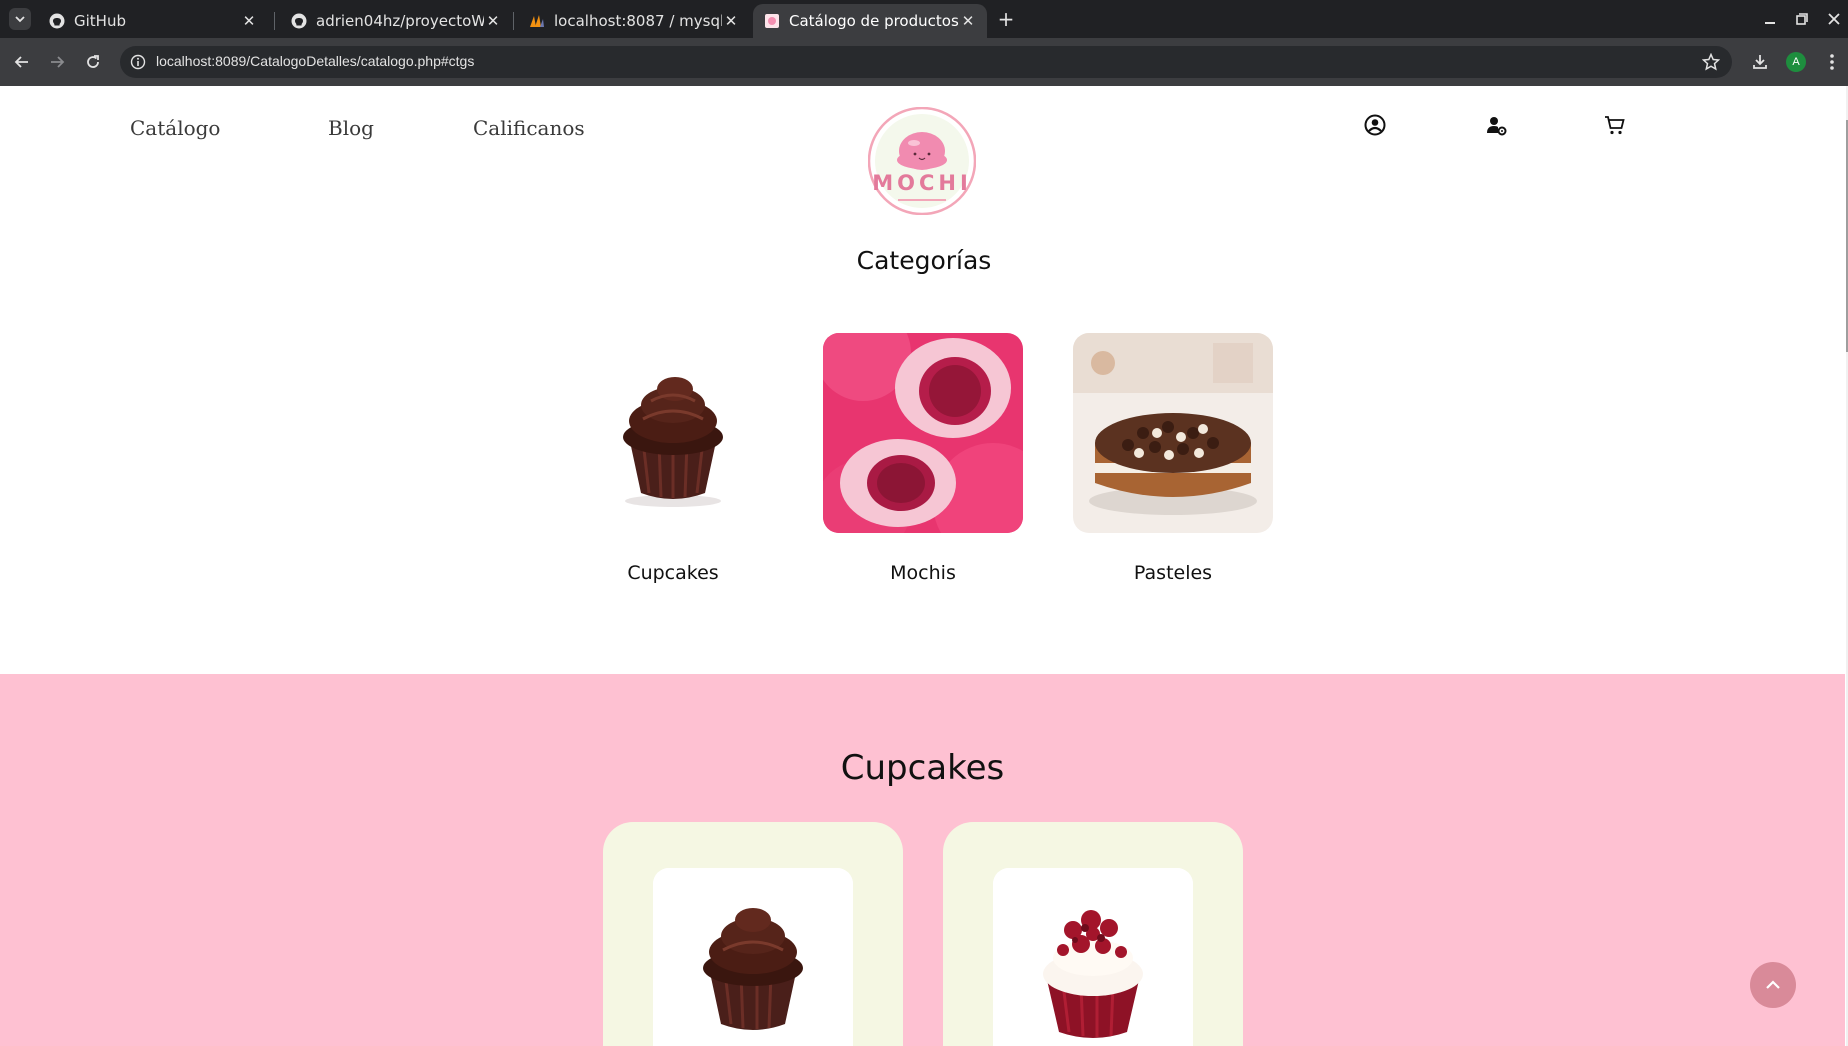  What do you see at coordinates (922, 183) in the screenshot?
I see `logo-text: MOCHI` at bounding box center [922, 183].